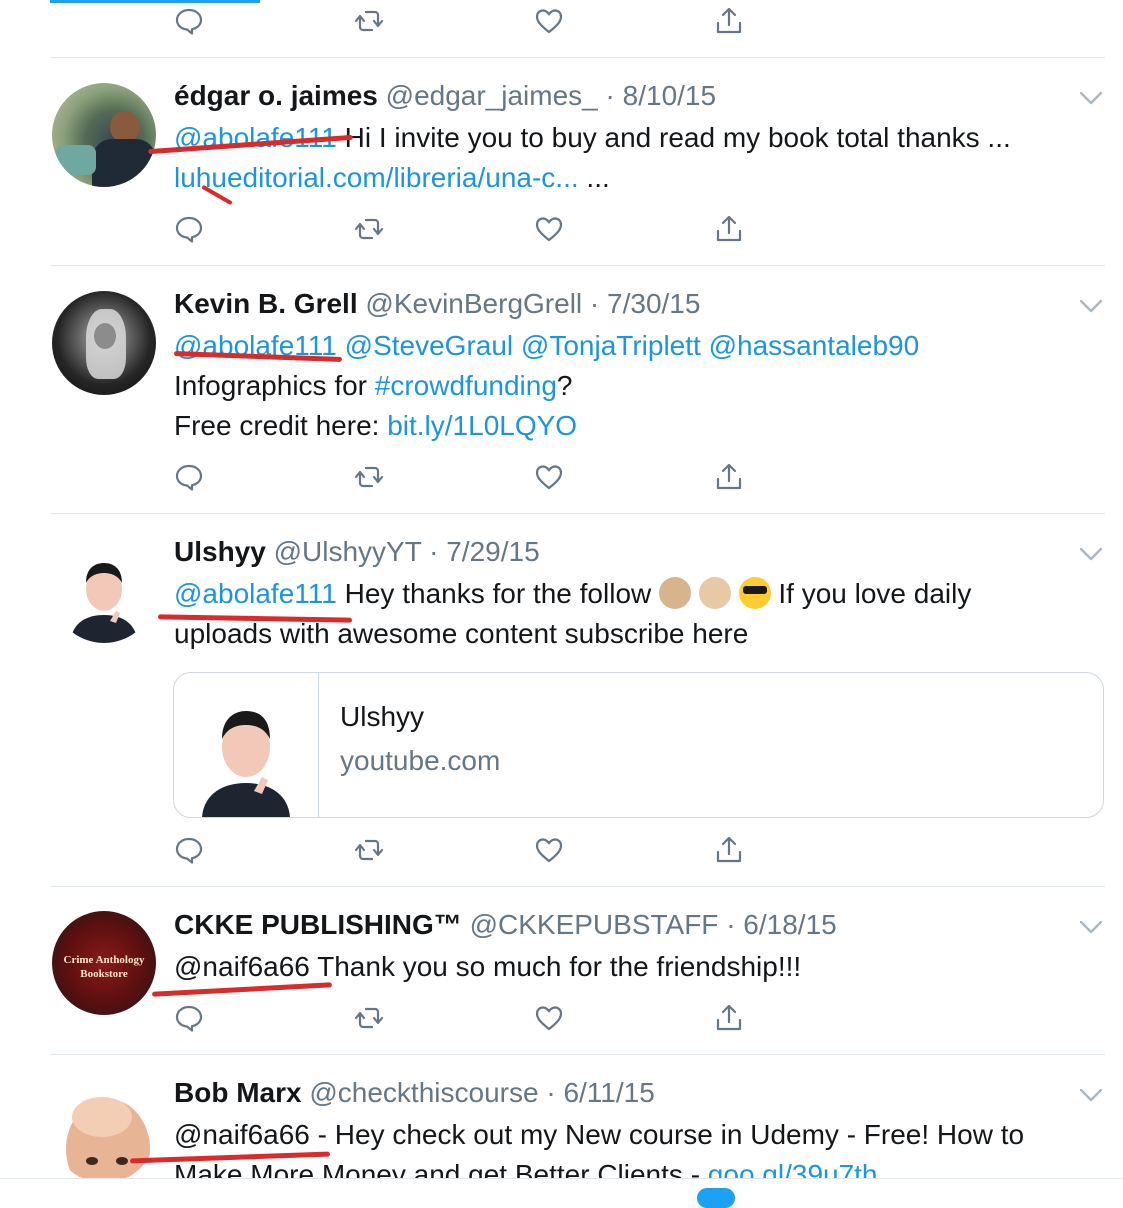  What do you see at coordinates (492, 95) in the screenshot?
I see `user-handle: @edgar_jaimes_` at bounding box center [492, 95].